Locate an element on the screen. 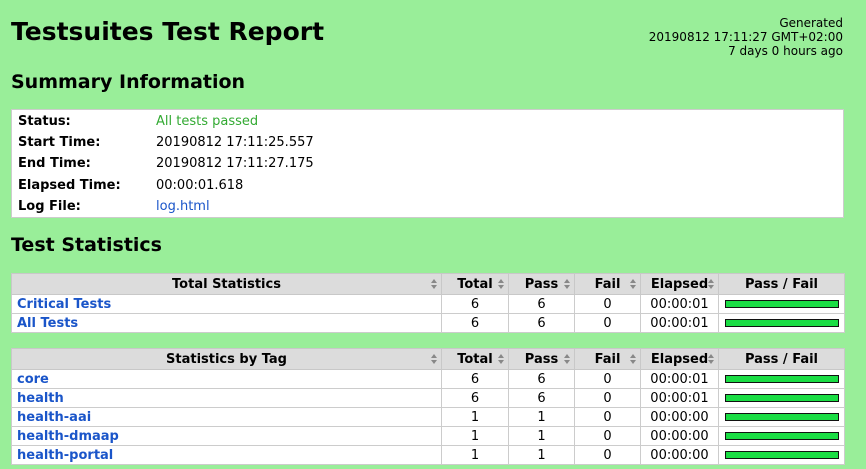 The image size is (866, 469). log-file-link: log.html is located at coordinates (183, 206).